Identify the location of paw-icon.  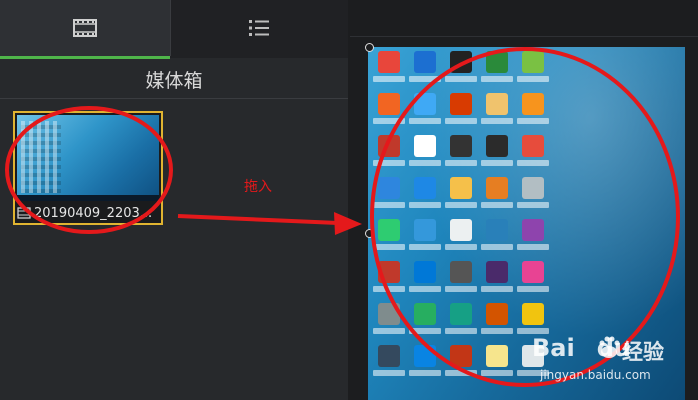
(609, 347).